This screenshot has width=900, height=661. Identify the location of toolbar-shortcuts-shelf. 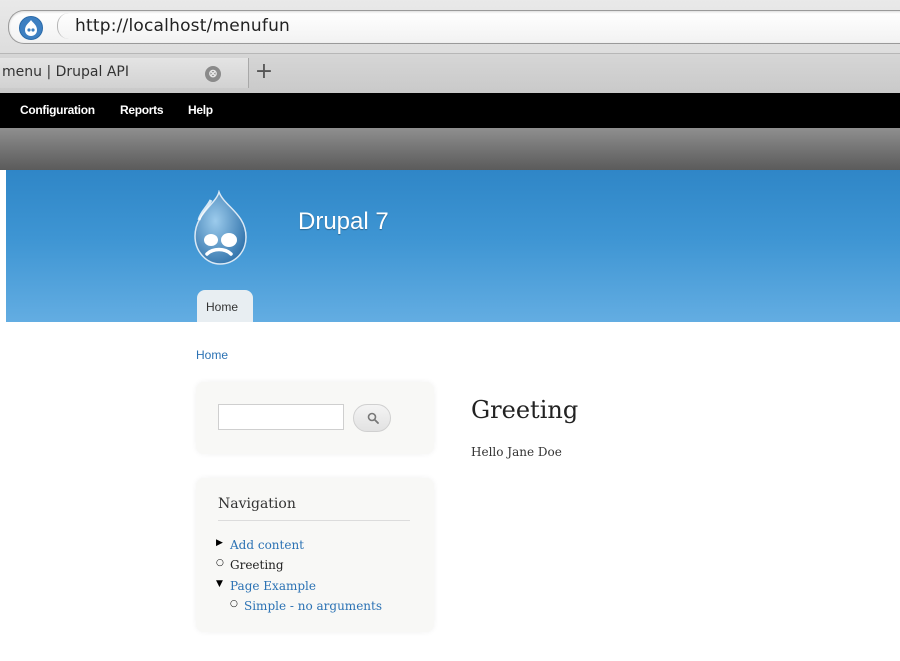
(450, 149).